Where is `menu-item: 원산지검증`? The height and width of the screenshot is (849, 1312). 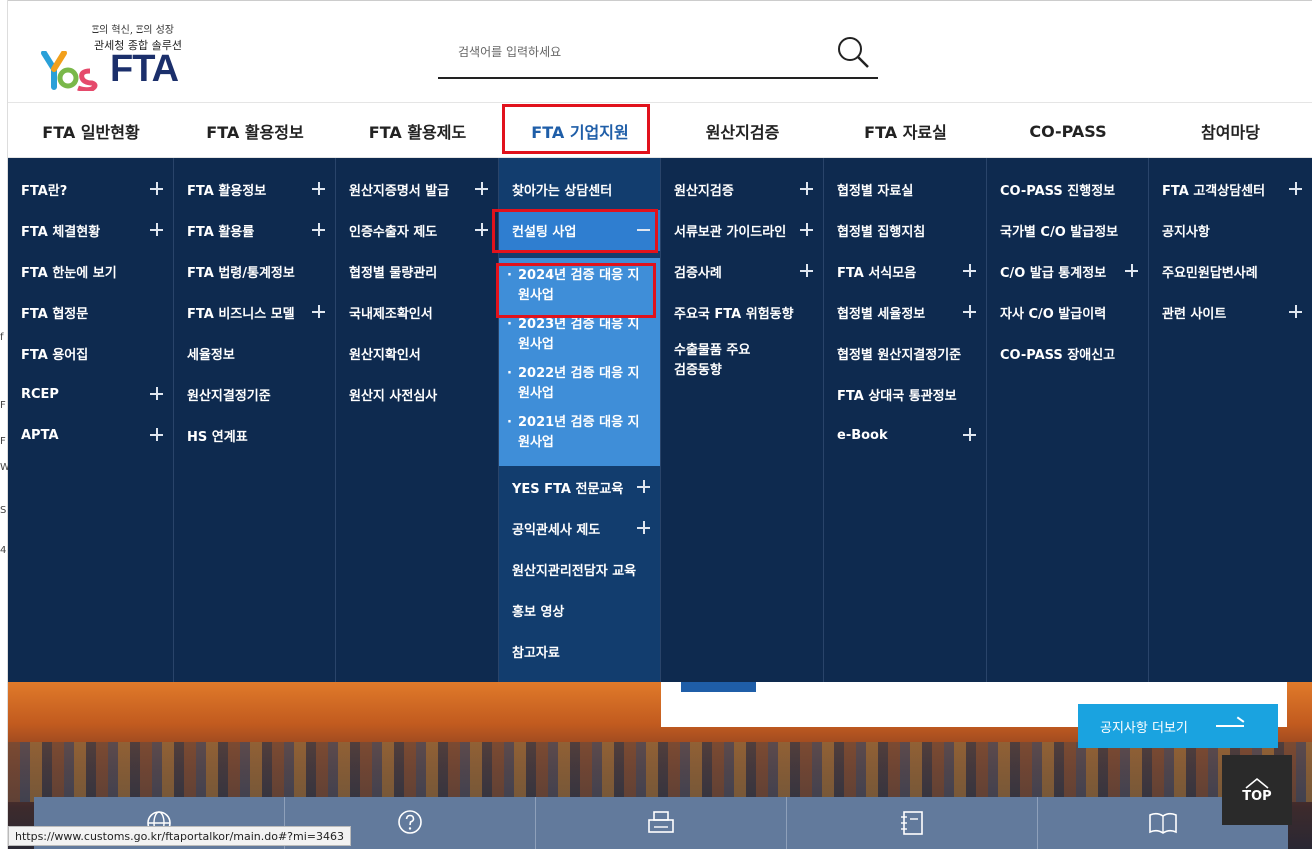
menu-item: 원산지검증 is located at coordinates (742, 189).